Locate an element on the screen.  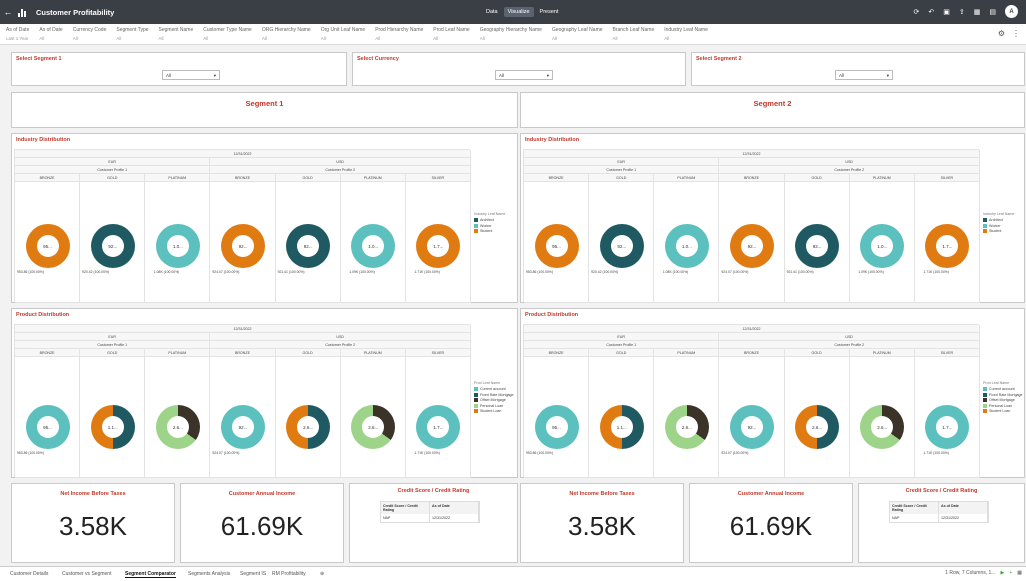
share-icon: ⇪ is located at coordinates (962, 12).